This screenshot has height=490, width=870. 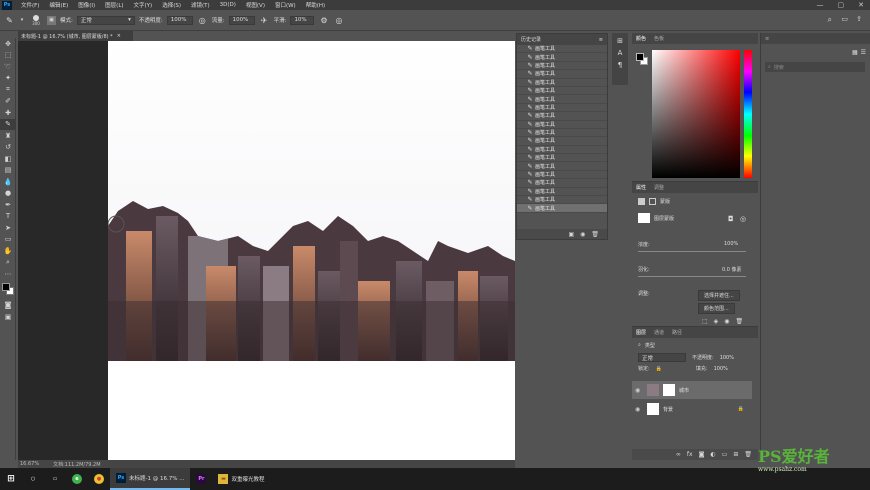 What do you see at coordinates (8, 56) in the screenshot?
I see `marquee-tool-icon: ⬚` at bounding box center [8, 56].